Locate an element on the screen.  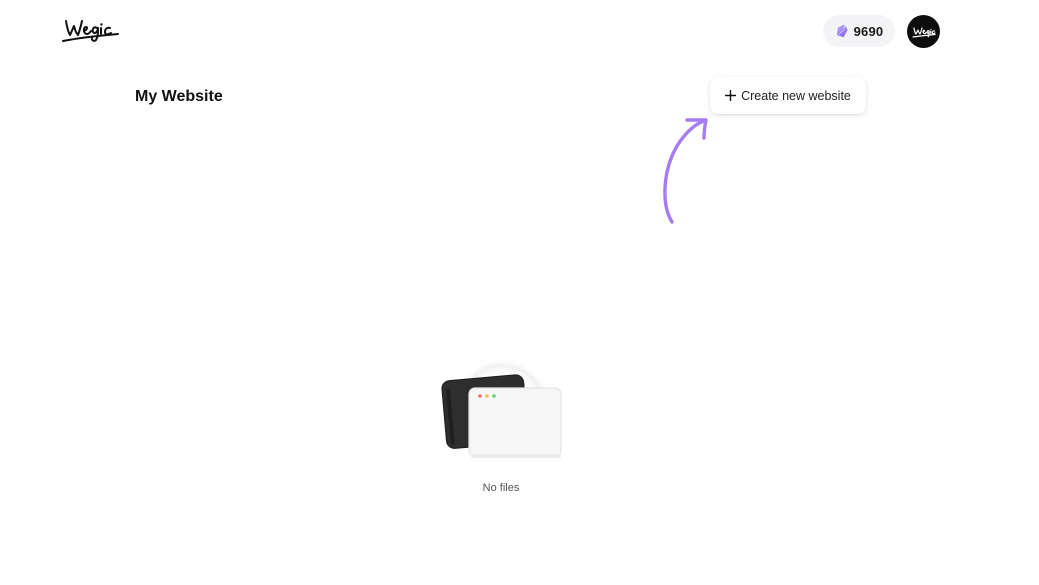
credits-pill: 9690 is located at coordinates (859, 31).